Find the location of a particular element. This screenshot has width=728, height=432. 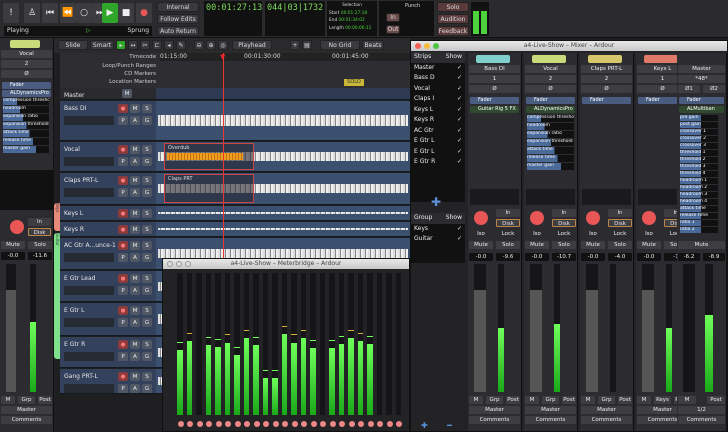

expand-tracks-icon: + is located at coordinates (295, 45).